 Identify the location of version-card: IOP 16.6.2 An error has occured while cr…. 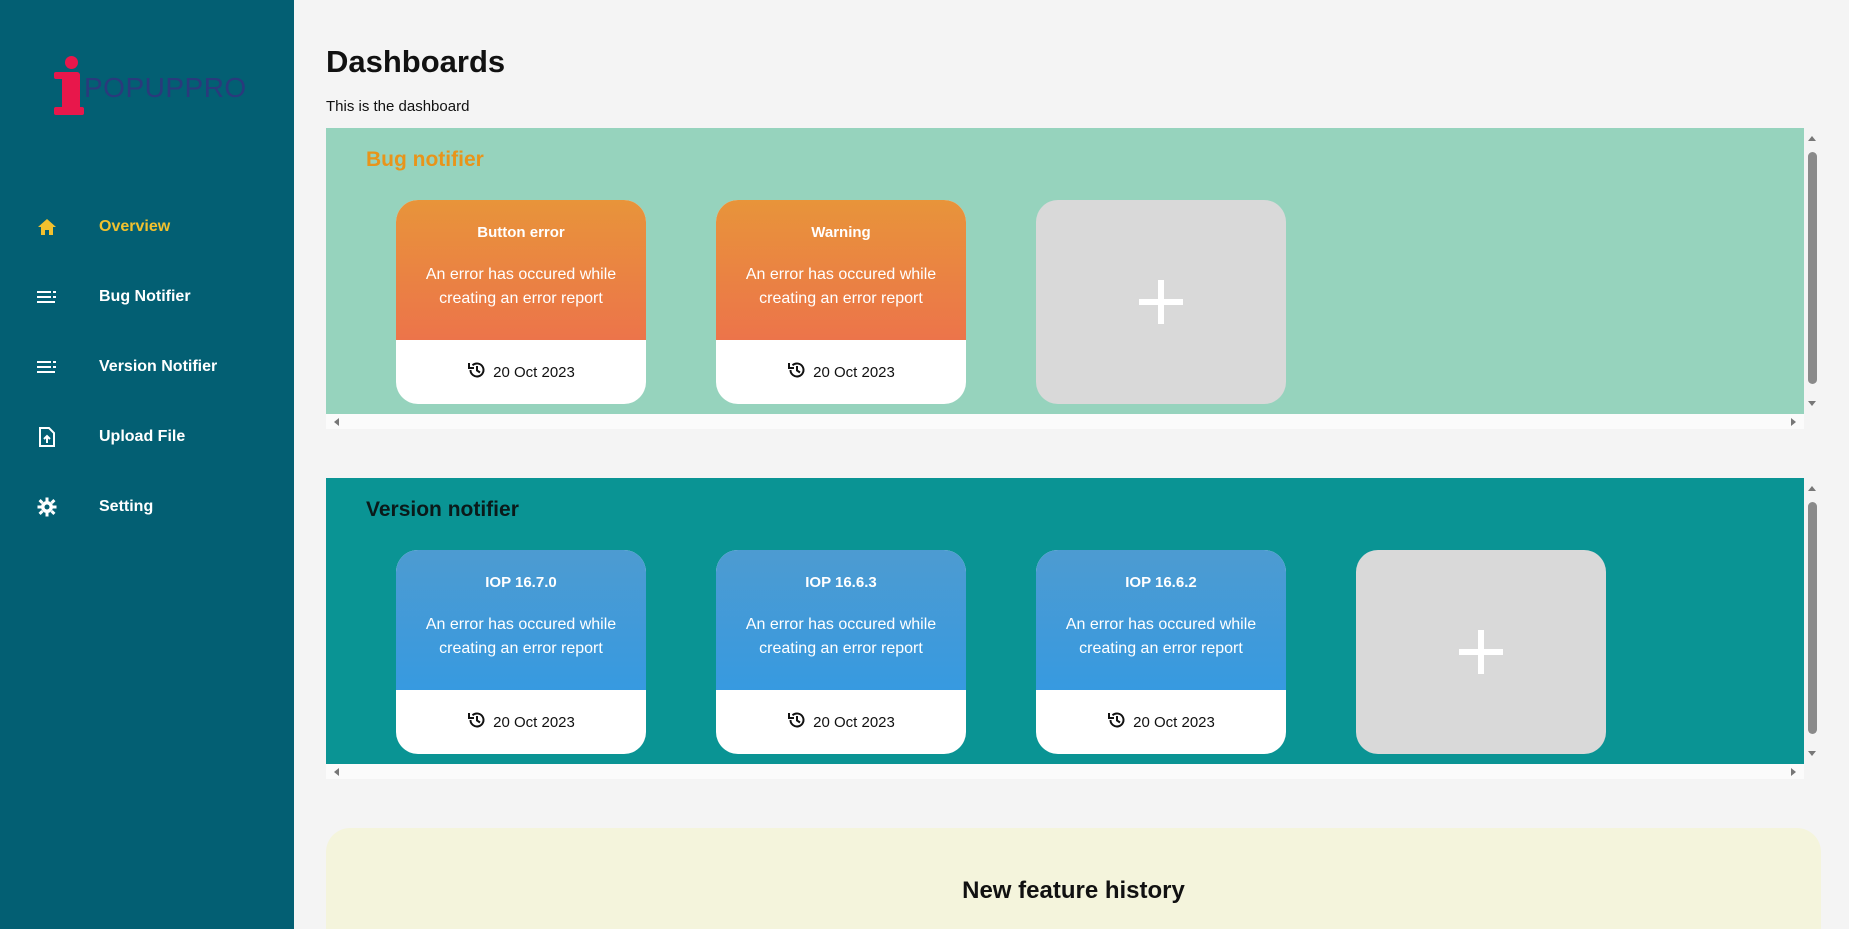
(1161, 652).